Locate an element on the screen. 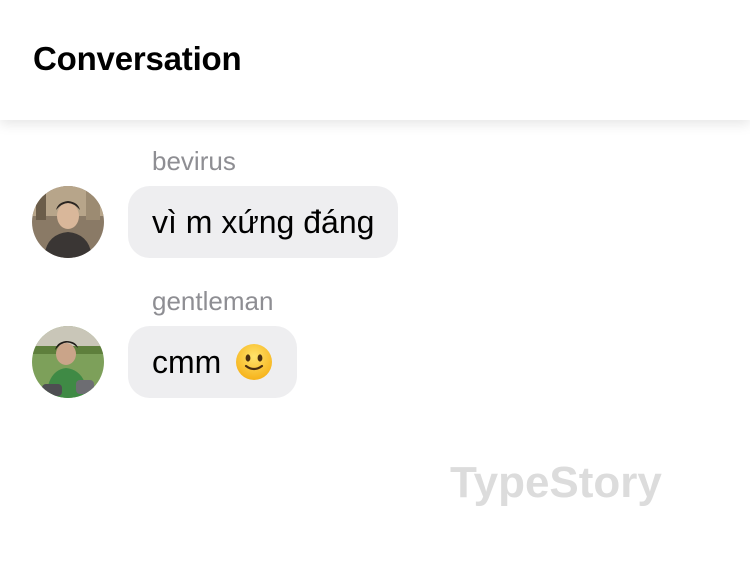 This screenshot has width=750, height=580. sender-name: gentleman is located at coordinates (213, 301).